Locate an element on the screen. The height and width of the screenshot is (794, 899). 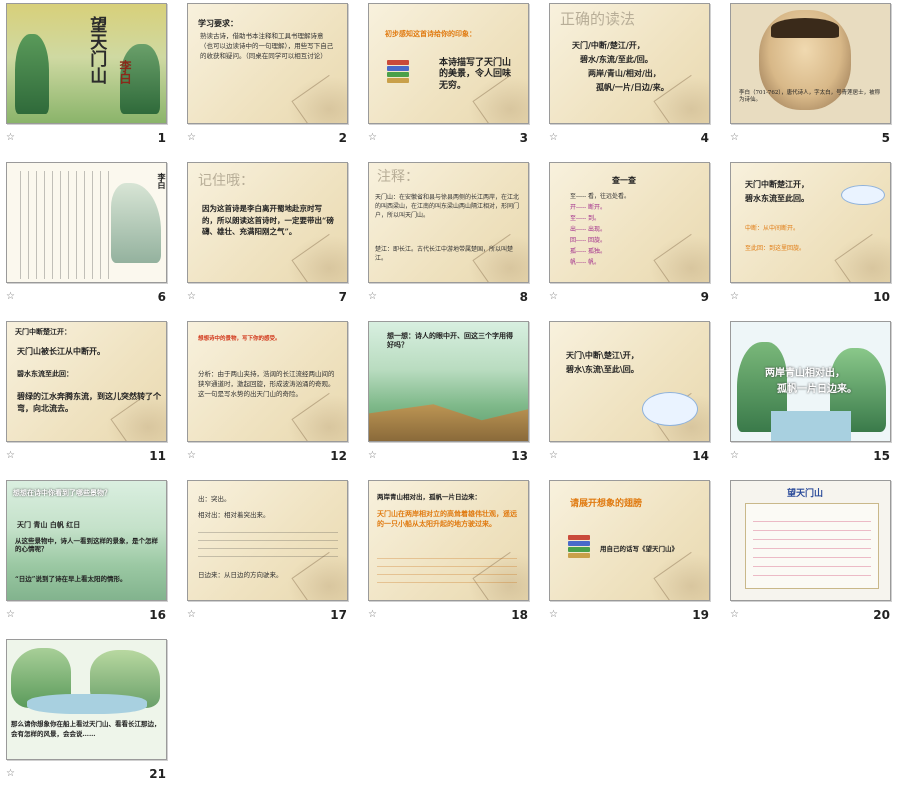
slide-thumbnail: 初步感知这首诗给你的印象： 本诗描写了天门山的美景，令人回味无穷。 is located at coordinates (448, 63).